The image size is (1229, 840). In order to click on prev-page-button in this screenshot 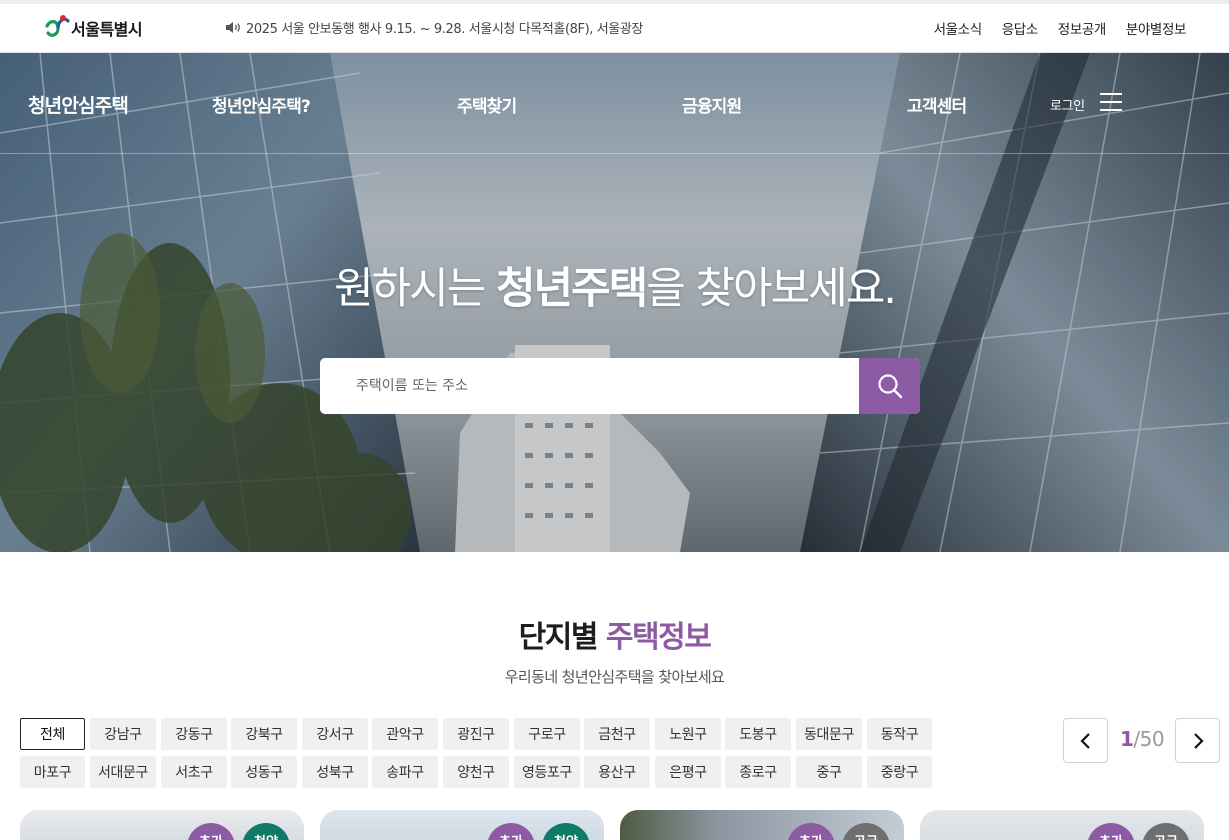, I will do `click(1085, 740)`.